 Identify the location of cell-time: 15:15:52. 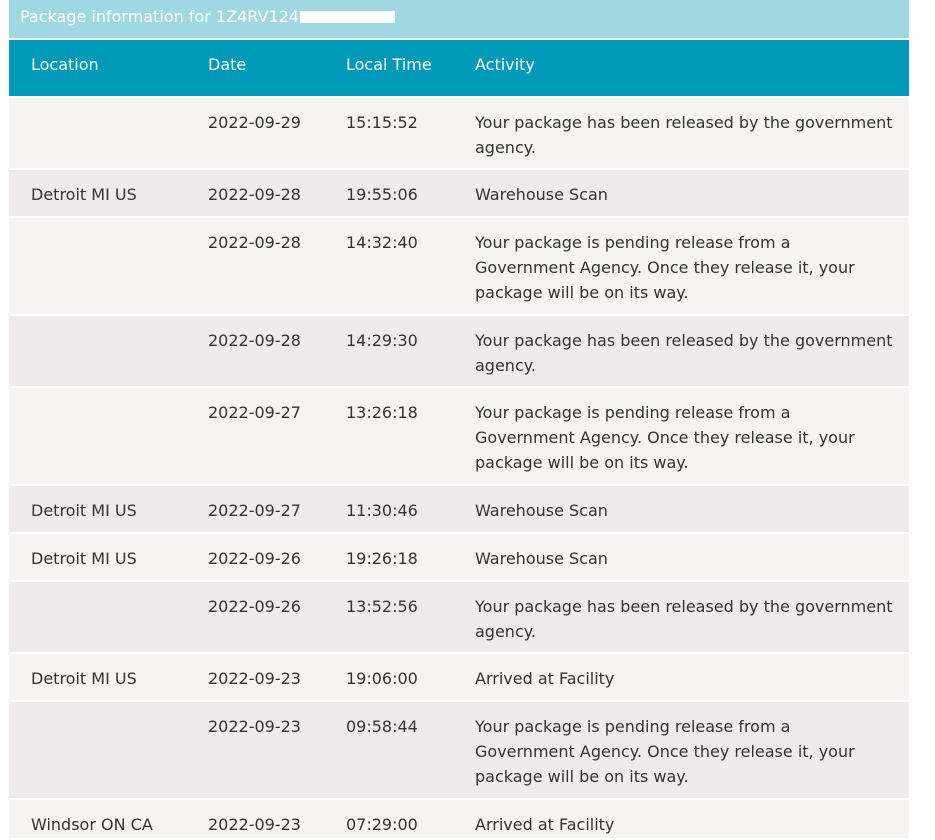
(382, 122).